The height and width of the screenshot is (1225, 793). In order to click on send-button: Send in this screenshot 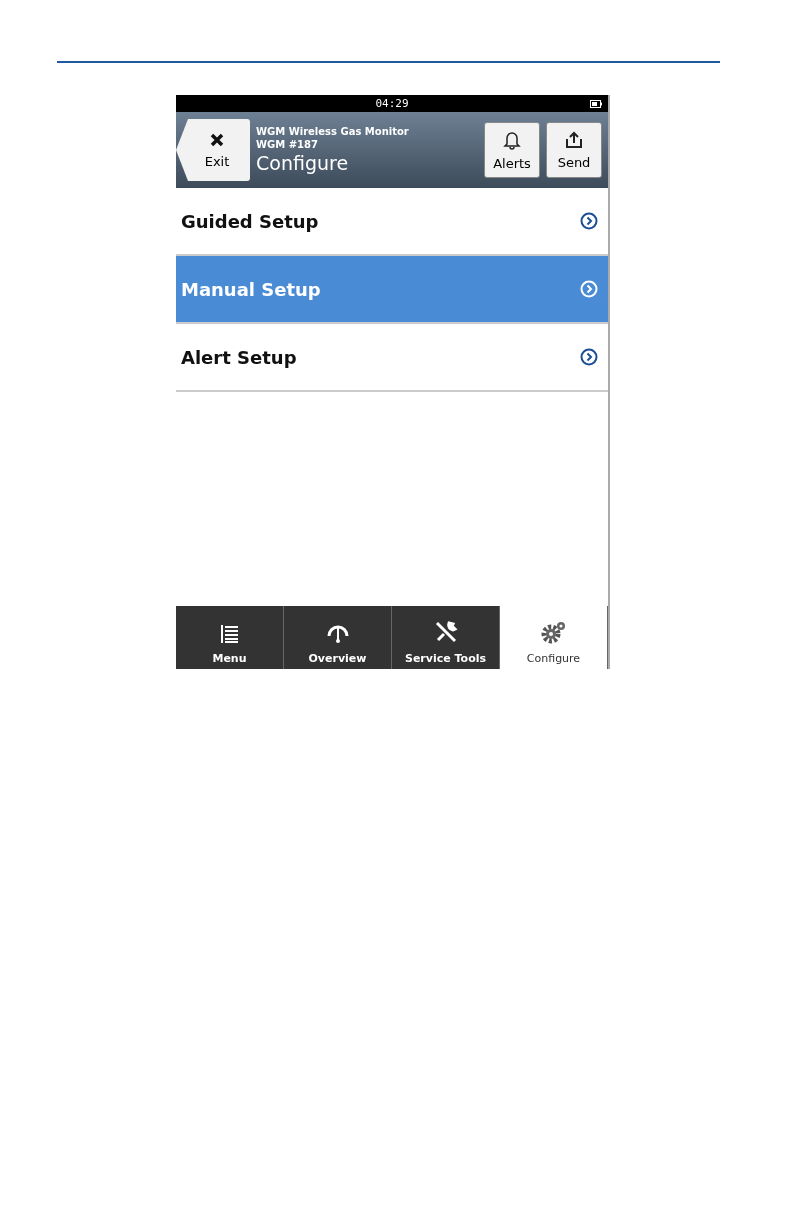, I will do `click(574, 150)`.